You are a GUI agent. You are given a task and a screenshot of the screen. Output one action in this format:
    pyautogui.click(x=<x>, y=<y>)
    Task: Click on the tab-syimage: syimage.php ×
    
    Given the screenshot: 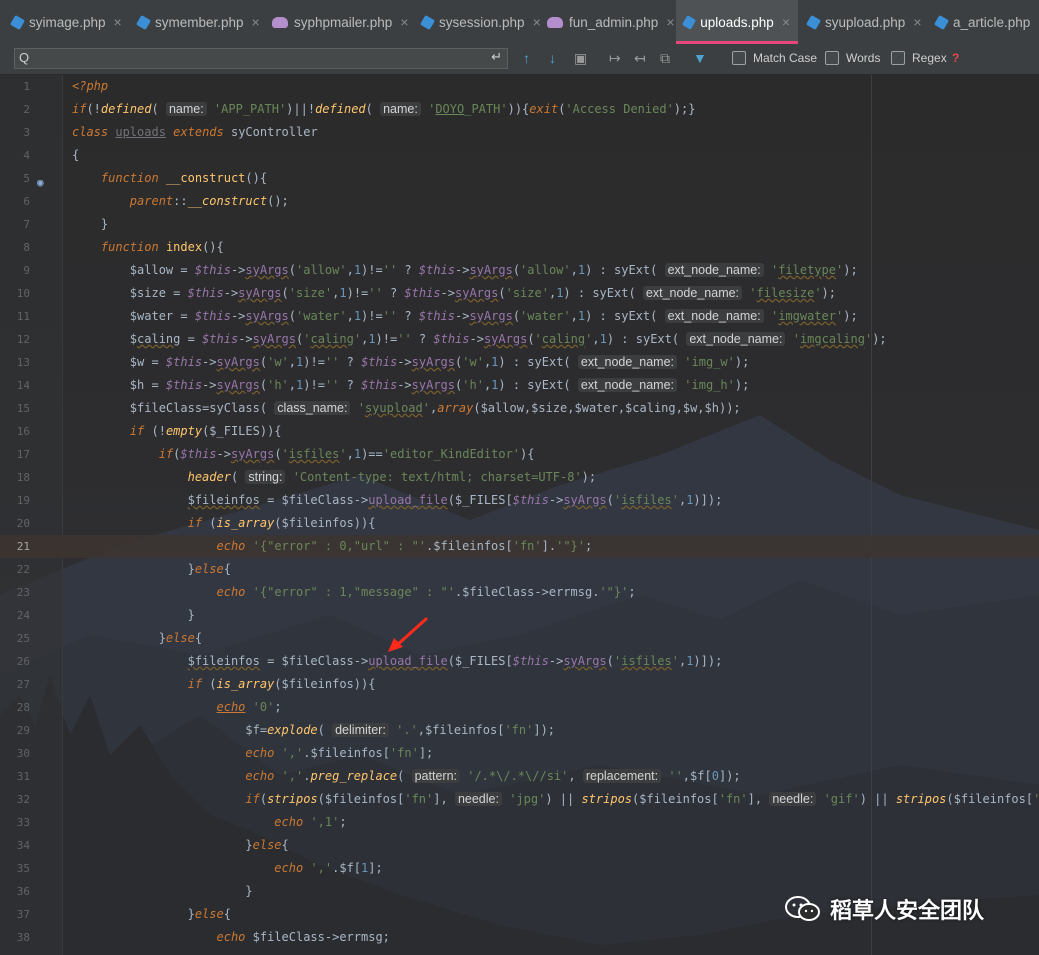 What is the action you would take?
    pyautogui.click(x=65, y=22)
    